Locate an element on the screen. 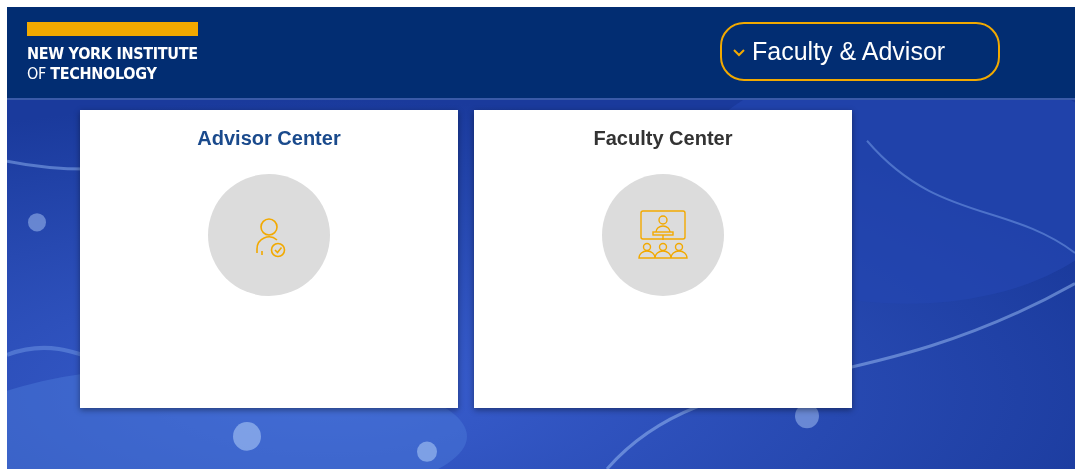  navigation-dropdown: Faculty & Advisor is located at coordinates (860, 51).